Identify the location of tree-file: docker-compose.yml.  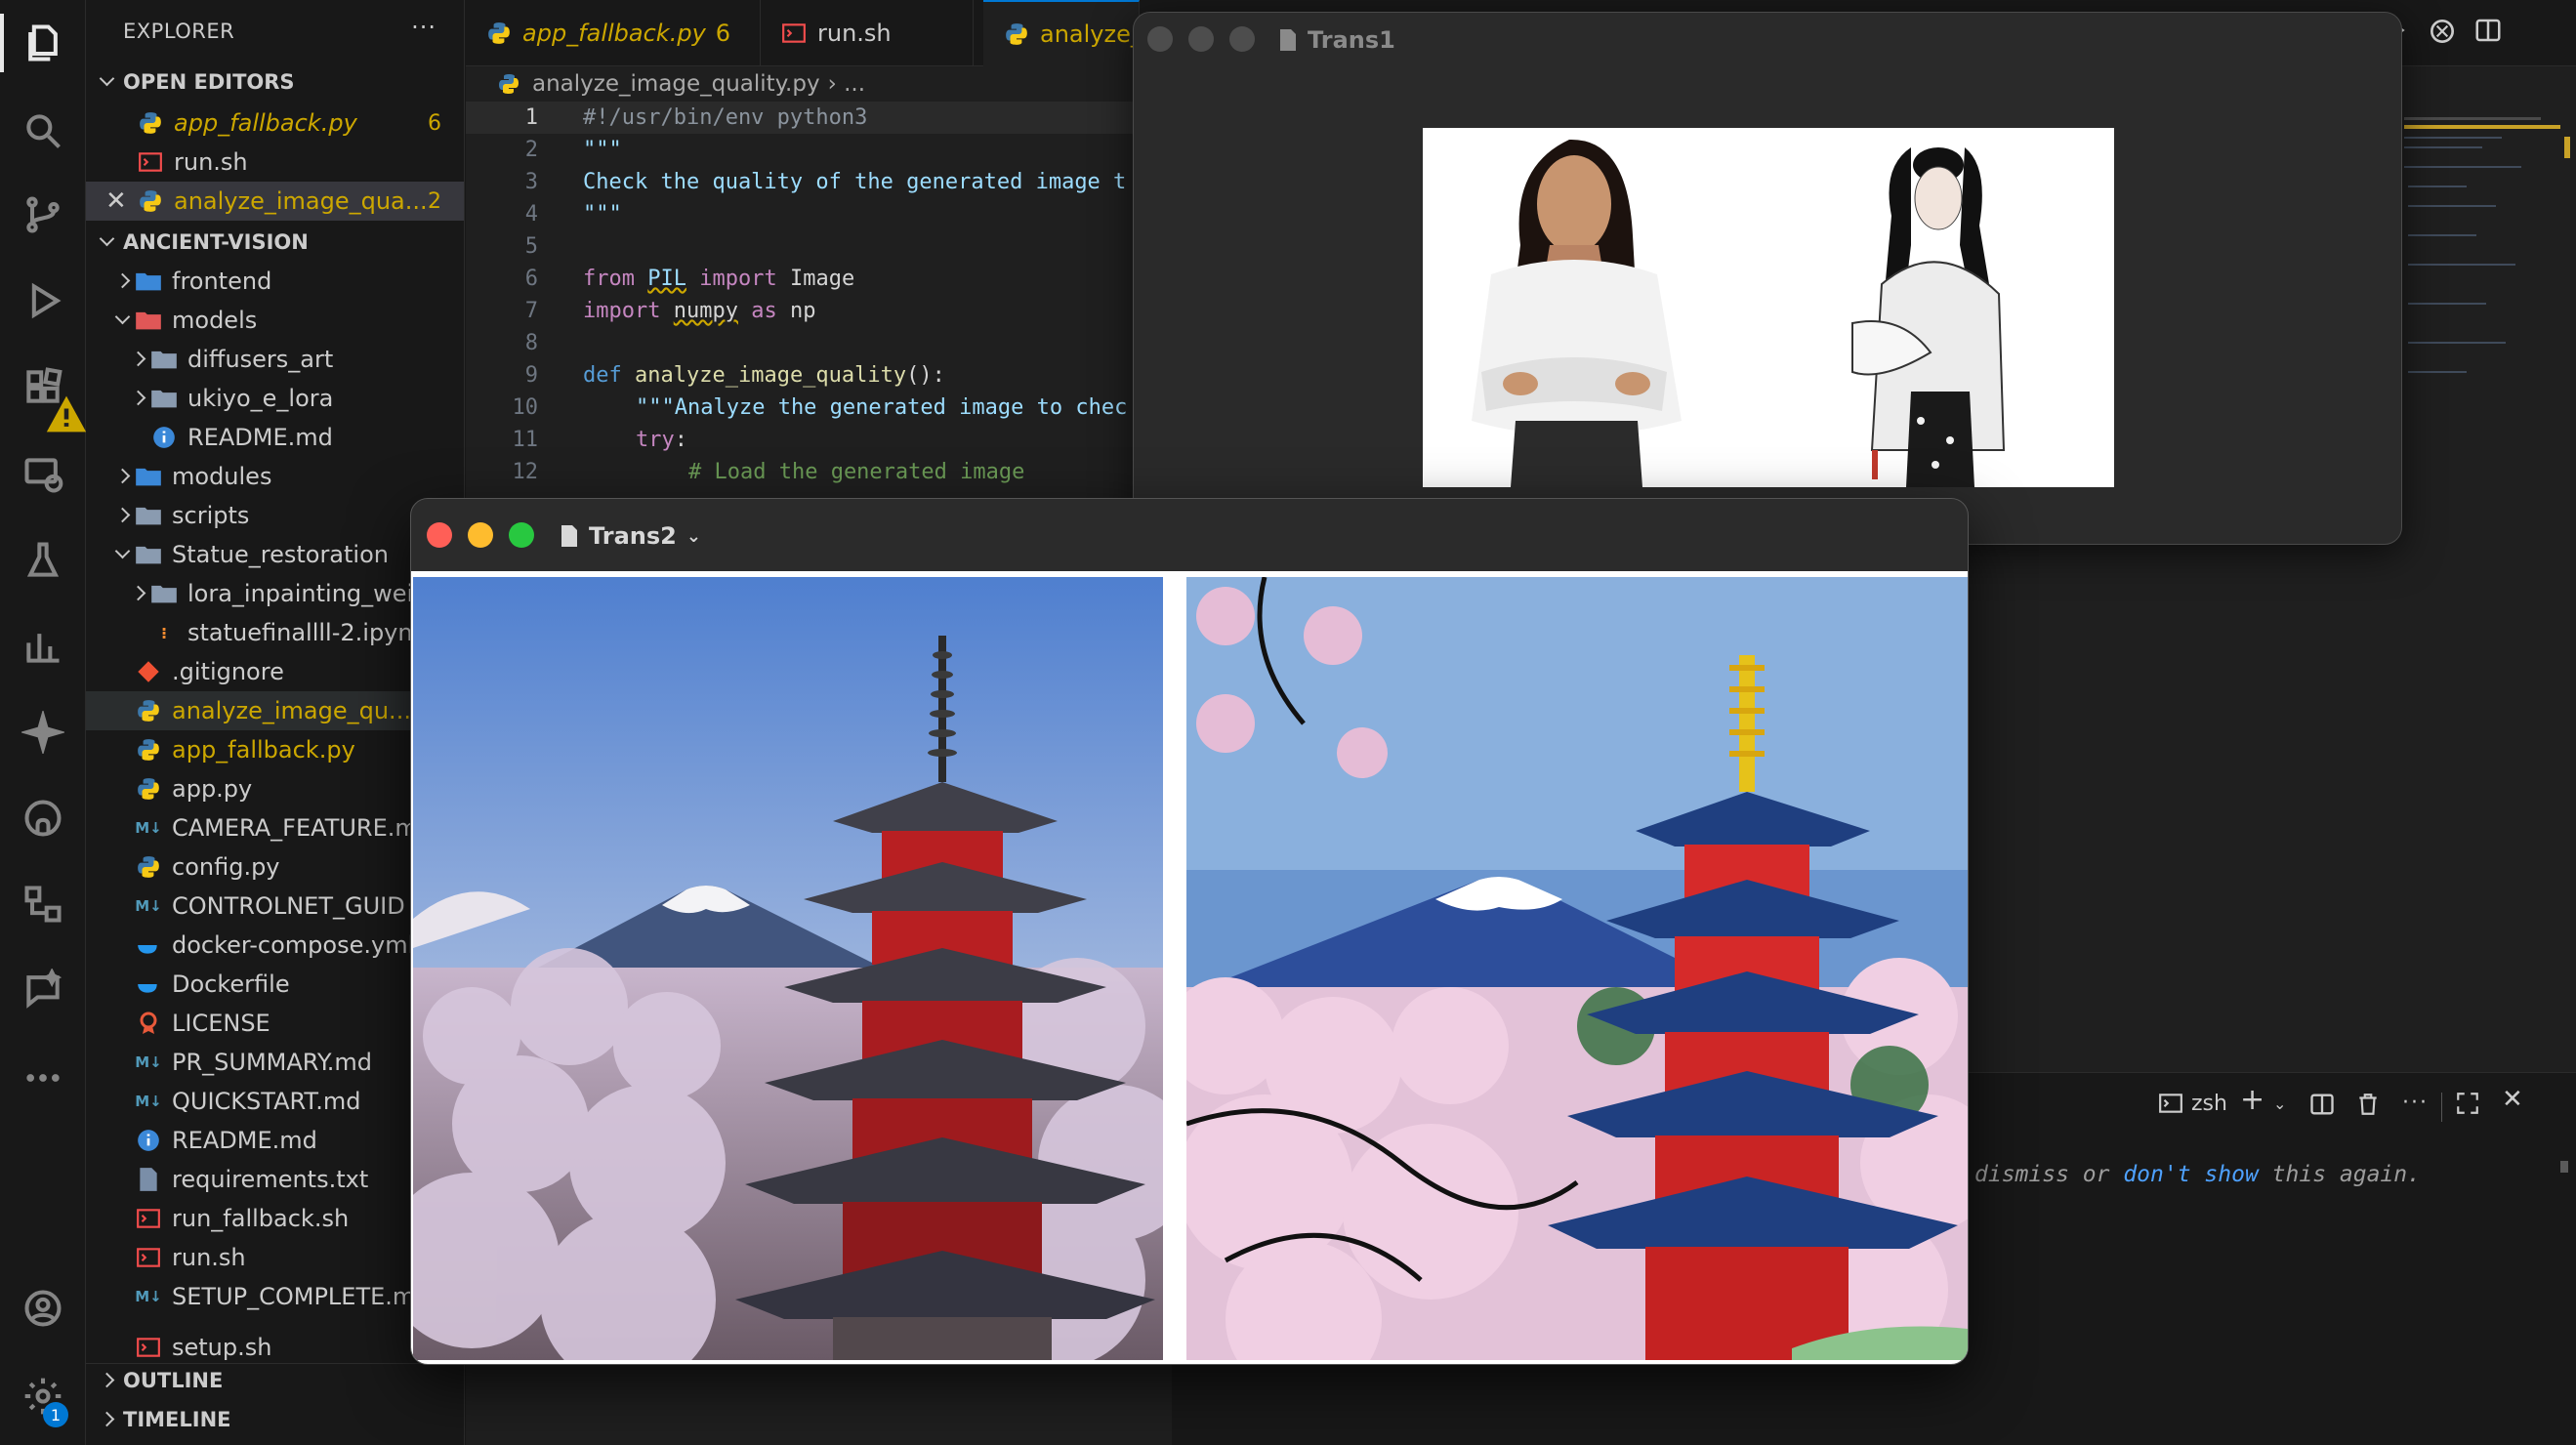
(275, 945).